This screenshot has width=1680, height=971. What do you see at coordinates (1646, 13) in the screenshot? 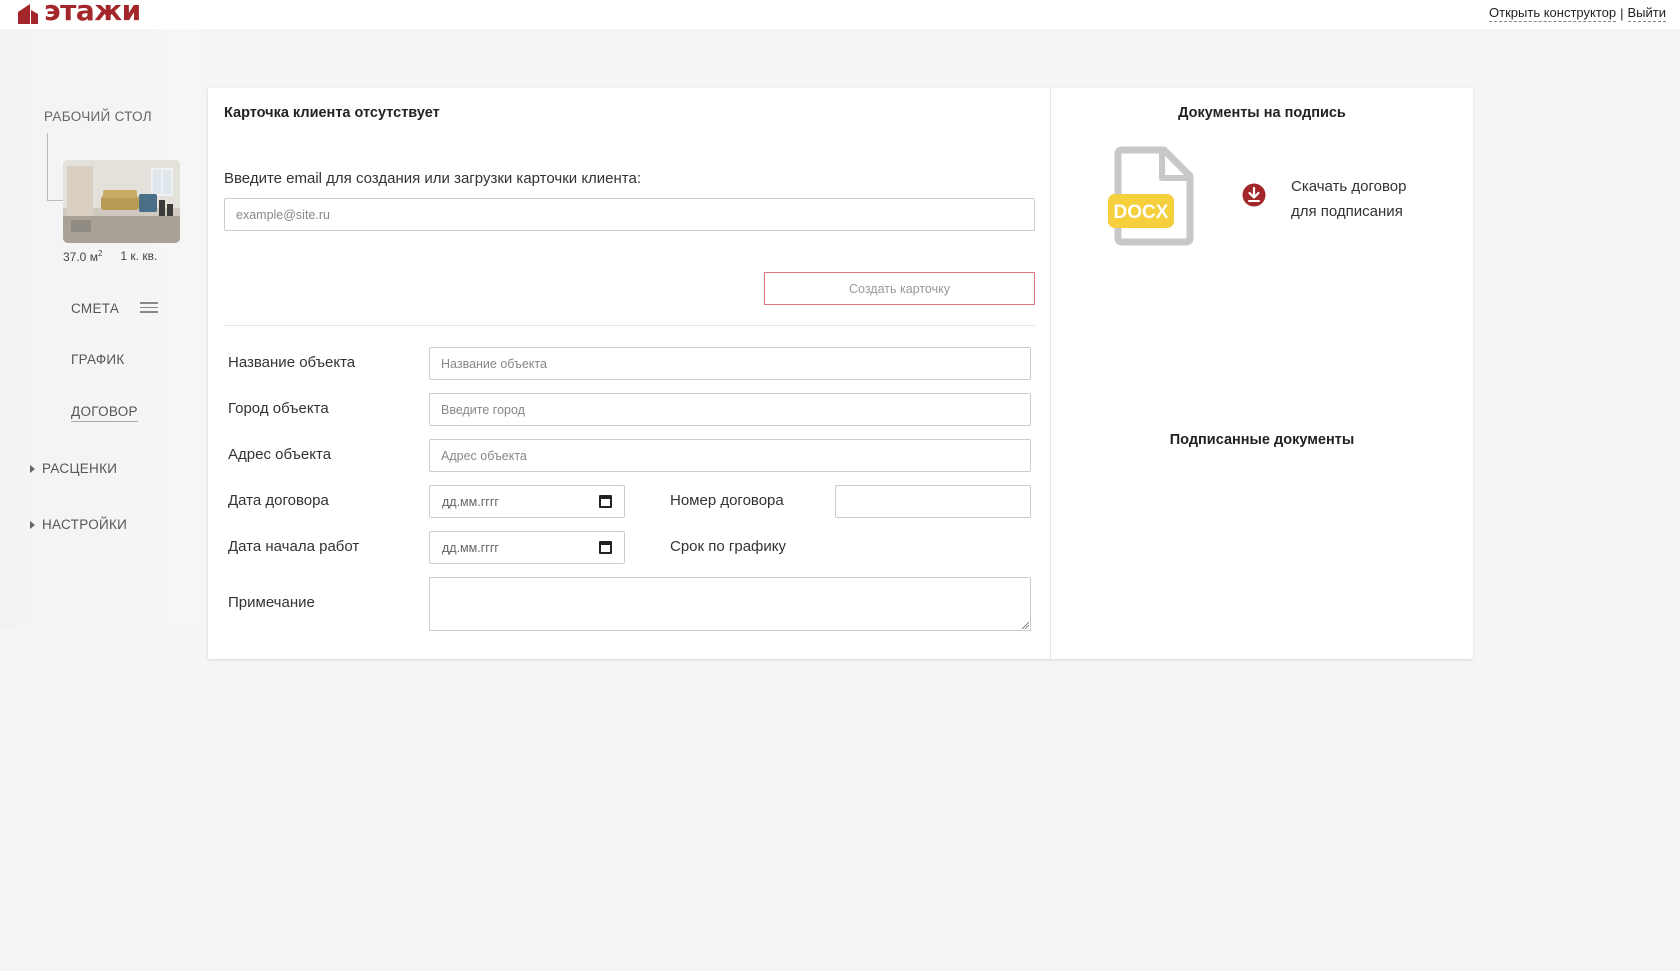
I see `logout-link: Выйти` at bounding box center [1646, 13].